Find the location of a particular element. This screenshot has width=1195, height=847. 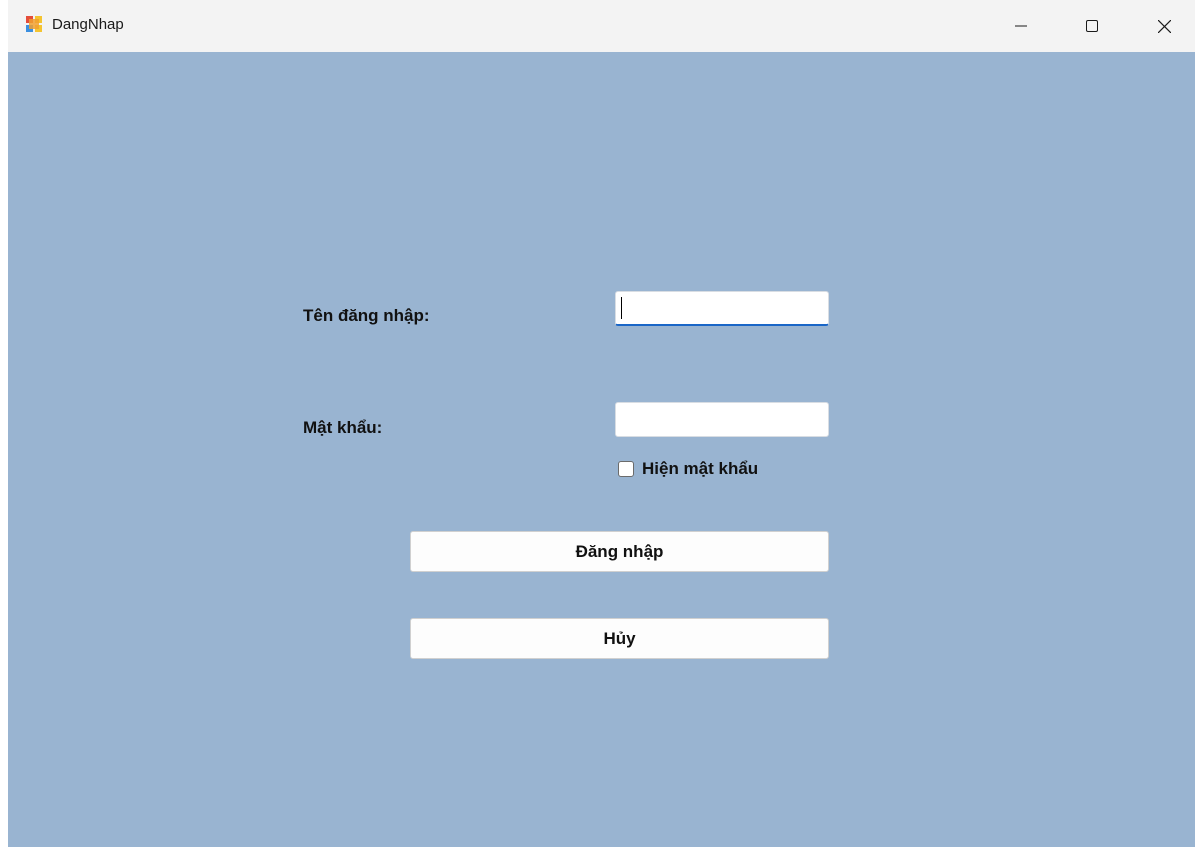

show-password-label: Hiện mật khẩu is located at coordinates (700, 469).